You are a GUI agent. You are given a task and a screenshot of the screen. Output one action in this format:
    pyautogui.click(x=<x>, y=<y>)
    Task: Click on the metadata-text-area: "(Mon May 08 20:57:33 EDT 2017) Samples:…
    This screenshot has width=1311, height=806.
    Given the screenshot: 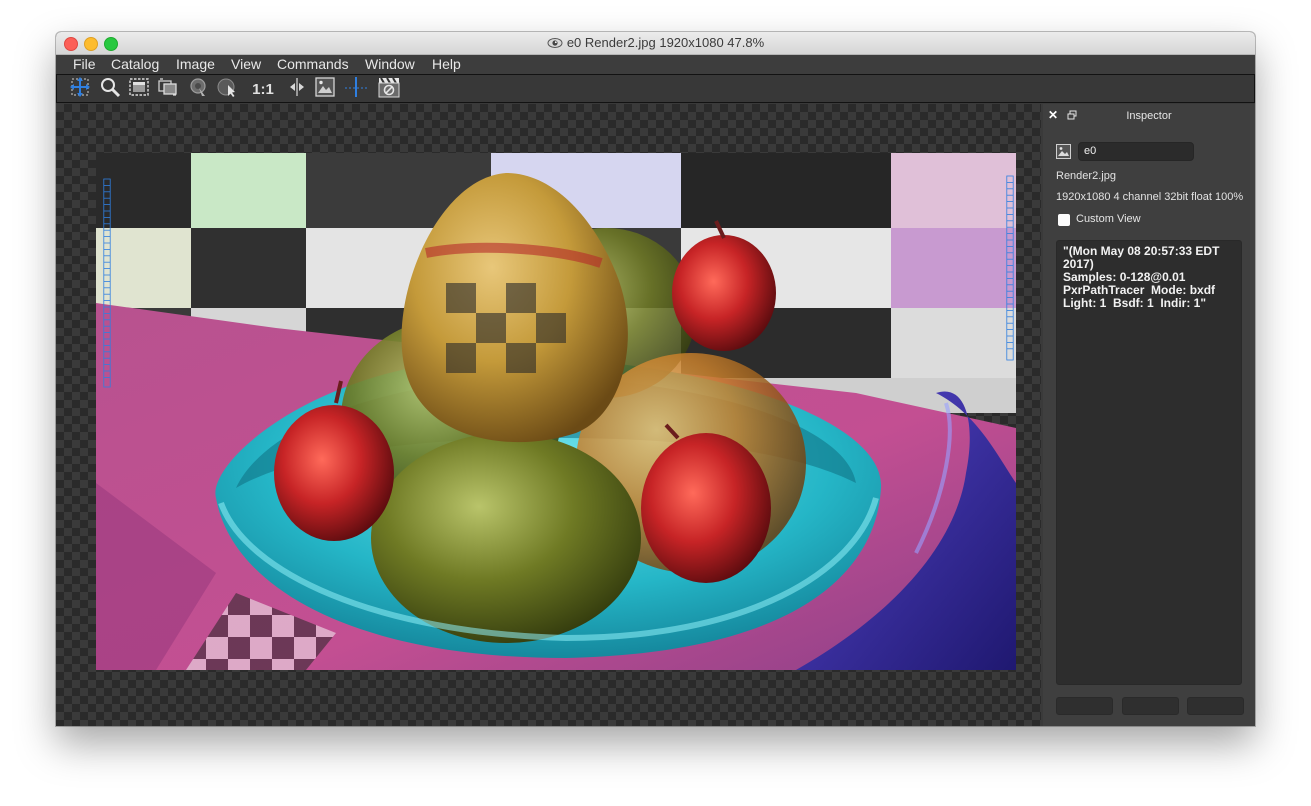 What is the action you would take?
    pyautogui.click(x=1149, y=462)
    